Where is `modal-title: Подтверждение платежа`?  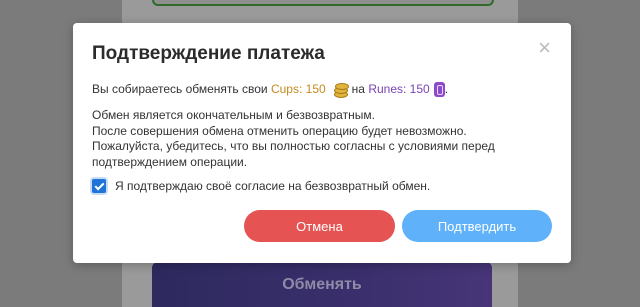 modal-title: Подтверждение платежа is located at coordinates (208, 53).